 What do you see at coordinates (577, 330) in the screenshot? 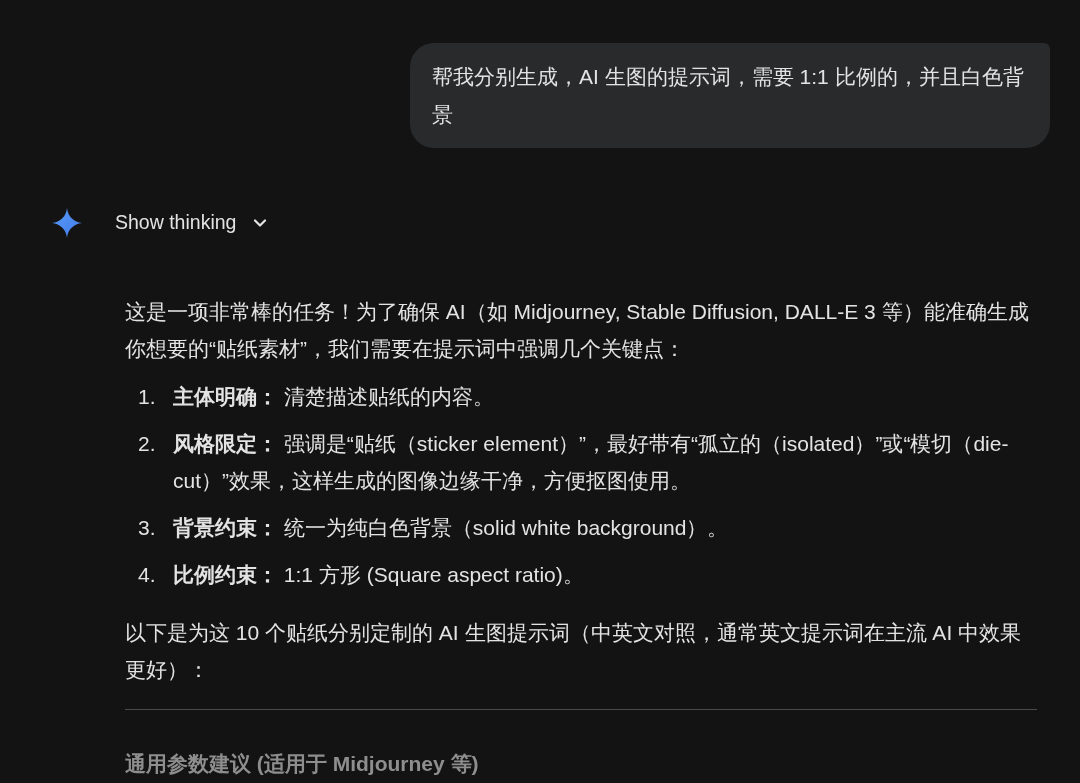
I see `response-paragraph: 这是一项非常棒的任务！为了确保 AI（如 Midjourney, Stable Diffusion, DALL-E 3 等）能准确生成你想要的“贴纸素材”，我们需要在提示词中强调几个关键点：` at bounding box center [577, 330].